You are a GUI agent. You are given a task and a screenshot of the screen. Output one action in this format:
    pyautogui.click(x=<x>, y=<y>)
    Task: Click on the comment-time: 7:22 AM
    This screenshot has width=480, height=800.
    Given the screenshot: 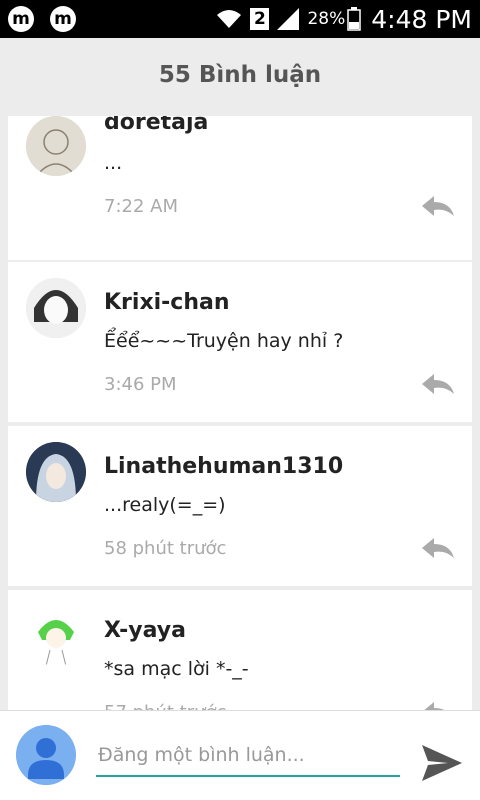 What is the action you would take?
    pyautogui.click(x=141, y=206)
    